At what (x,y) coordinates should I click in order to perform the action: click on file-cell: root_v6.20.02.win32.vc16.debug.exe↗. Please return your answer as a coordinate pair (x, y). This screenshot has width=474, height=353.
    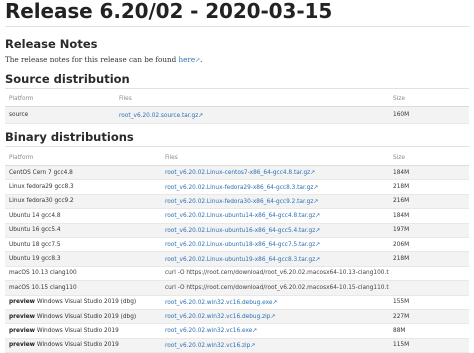
    Looking at the image, I should click on (275, 302).